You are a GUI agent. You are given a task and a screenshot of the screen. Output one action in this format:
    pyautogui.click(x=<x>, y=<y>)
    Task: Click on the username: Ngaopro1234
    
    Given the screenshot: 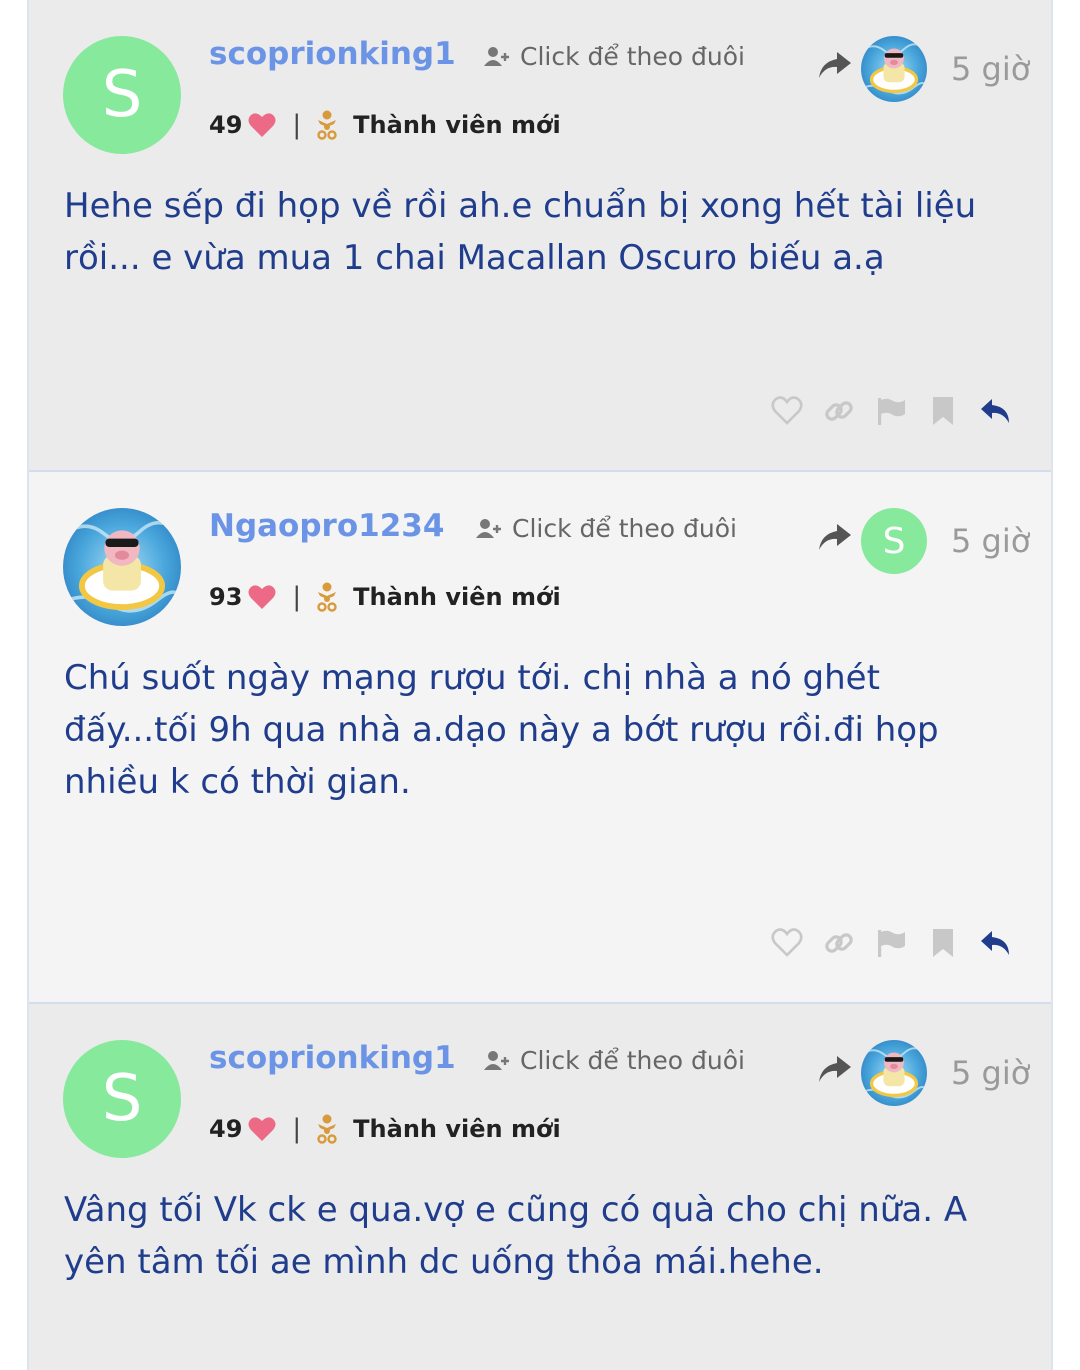 What is the action you would take?
    pyautogui.click(x=326, y=526)
    